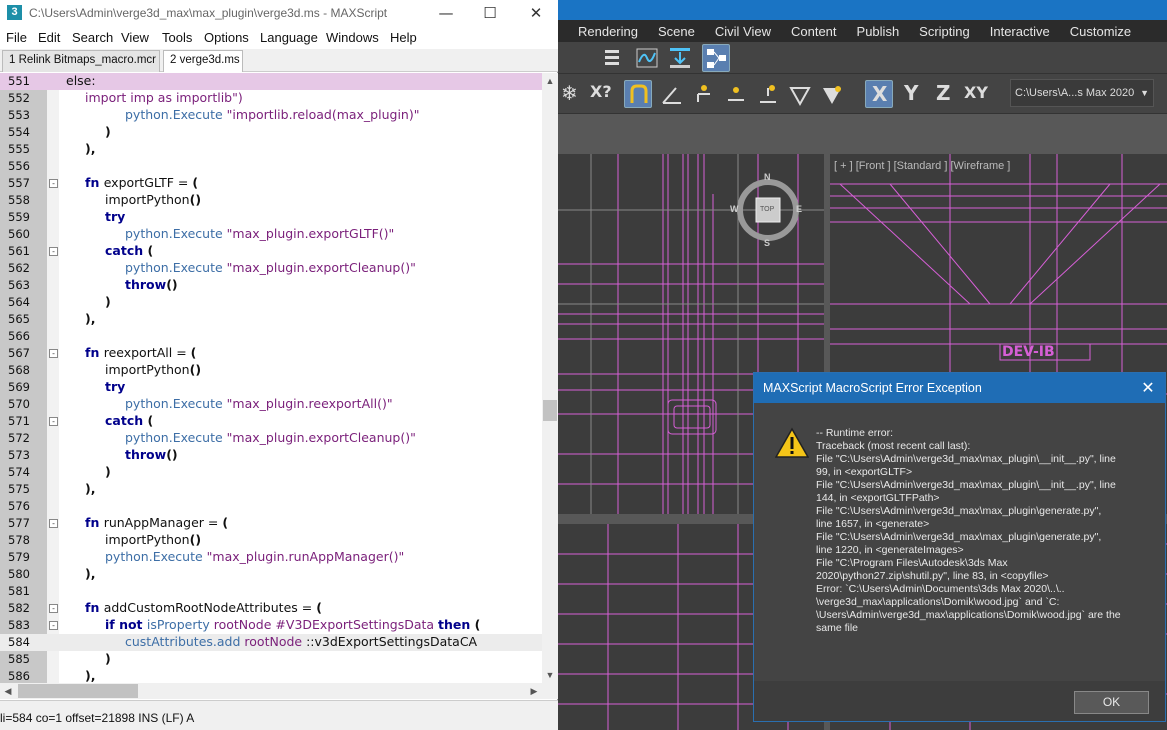 The image size is (1167, 730). Describe the element at coordinates (271, 691) in the screenshot. I see `horizontal-scrollbar: ◀ ▶` at that location.